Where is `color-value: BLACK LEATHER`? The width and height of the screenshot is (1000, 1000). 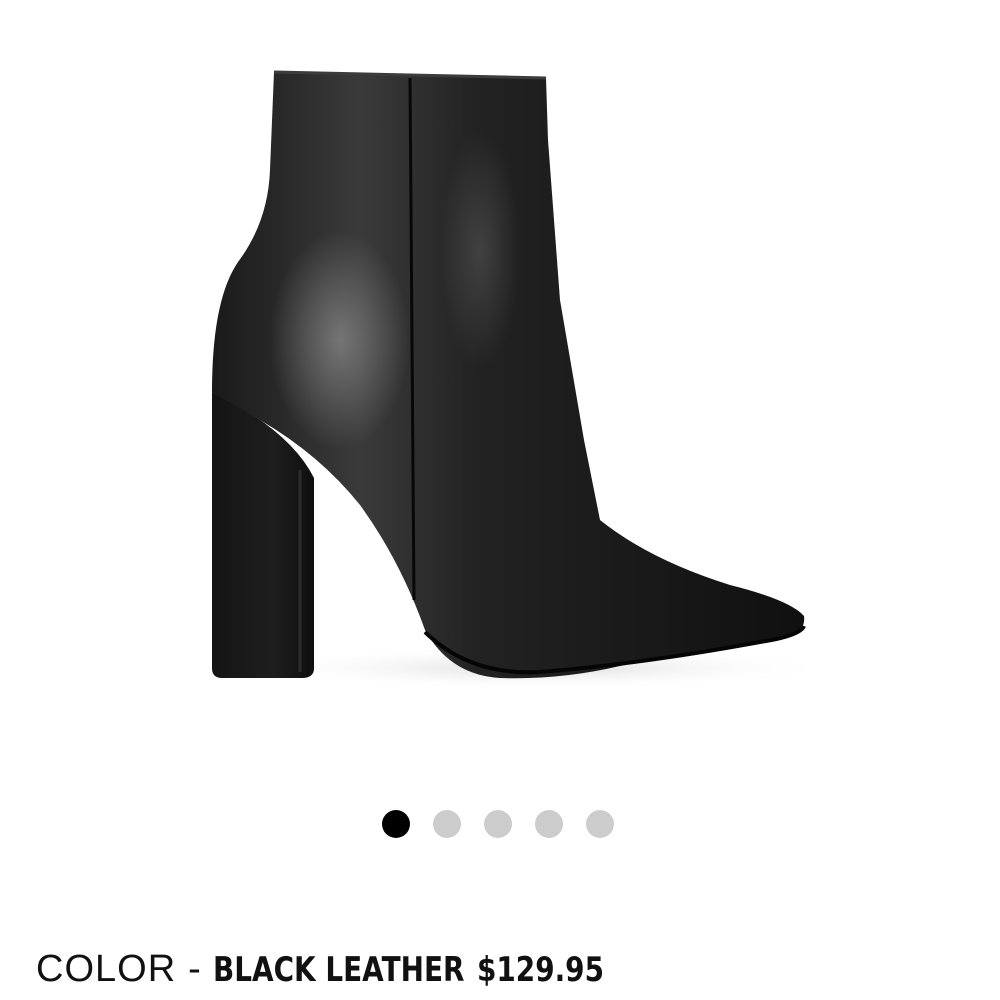 color-value: BLACK LEATHER is located at coordinates (338, 970).